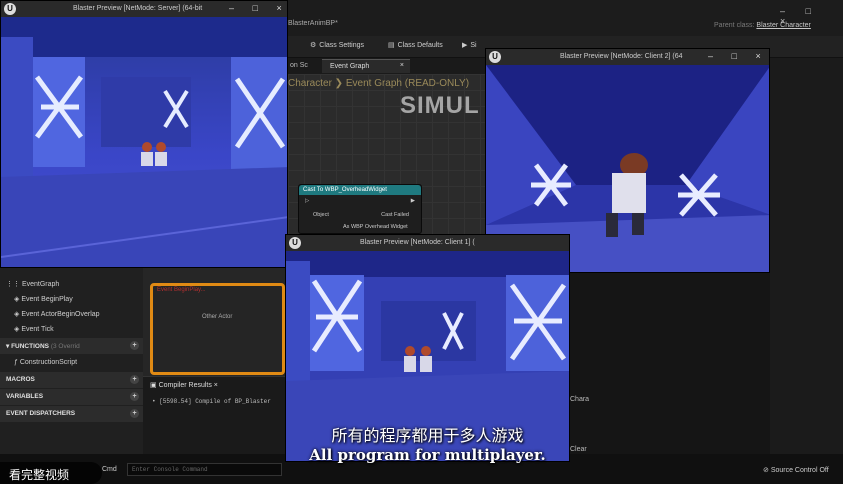  I want to click on subtitle-chinese: 所有的程序都用于多人游戏, so click(427, 435).